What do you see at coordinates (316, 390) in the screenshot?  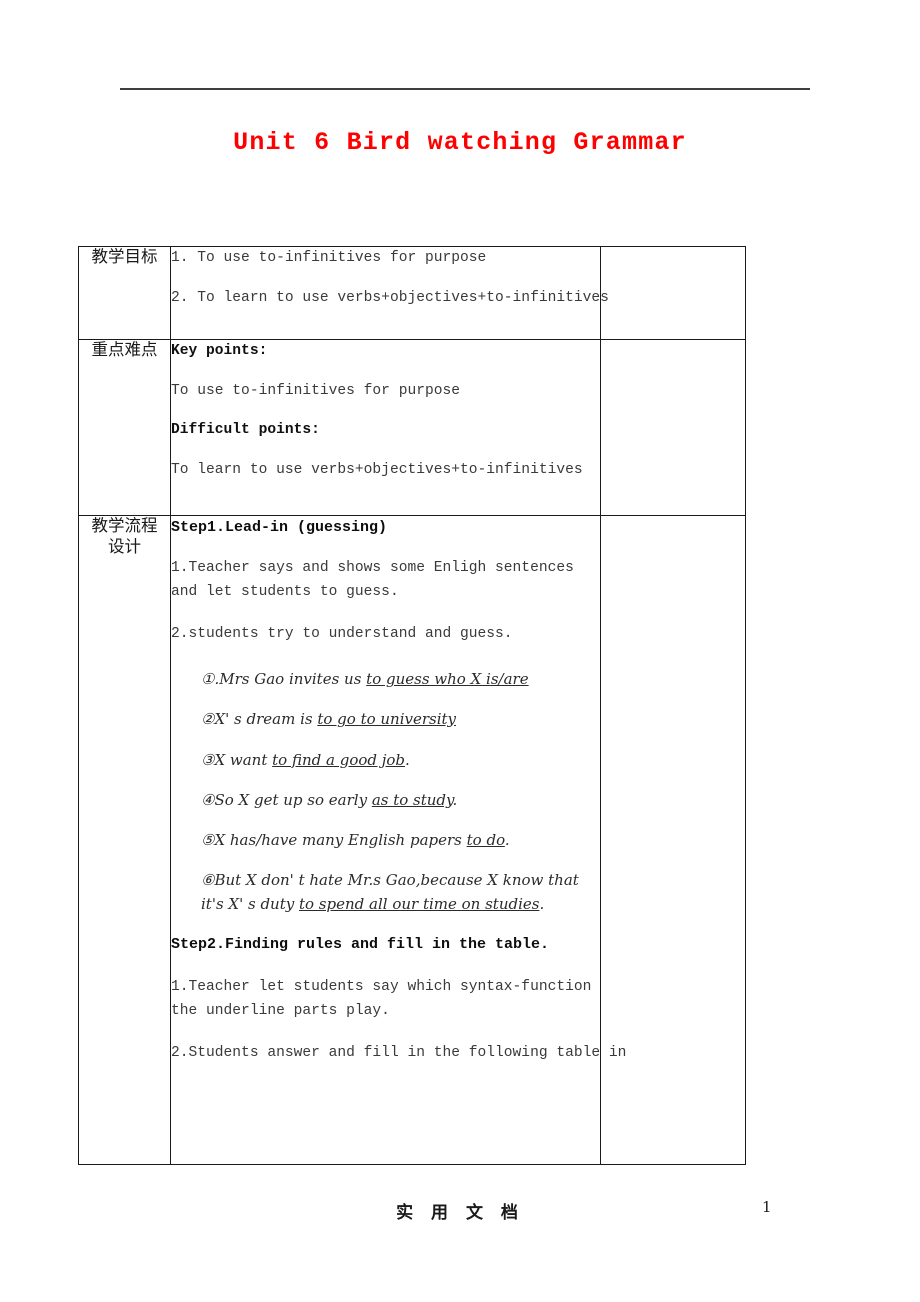 I see `key-points-text: To use to-infinitives for purpose` at bounding box center [316, 390].